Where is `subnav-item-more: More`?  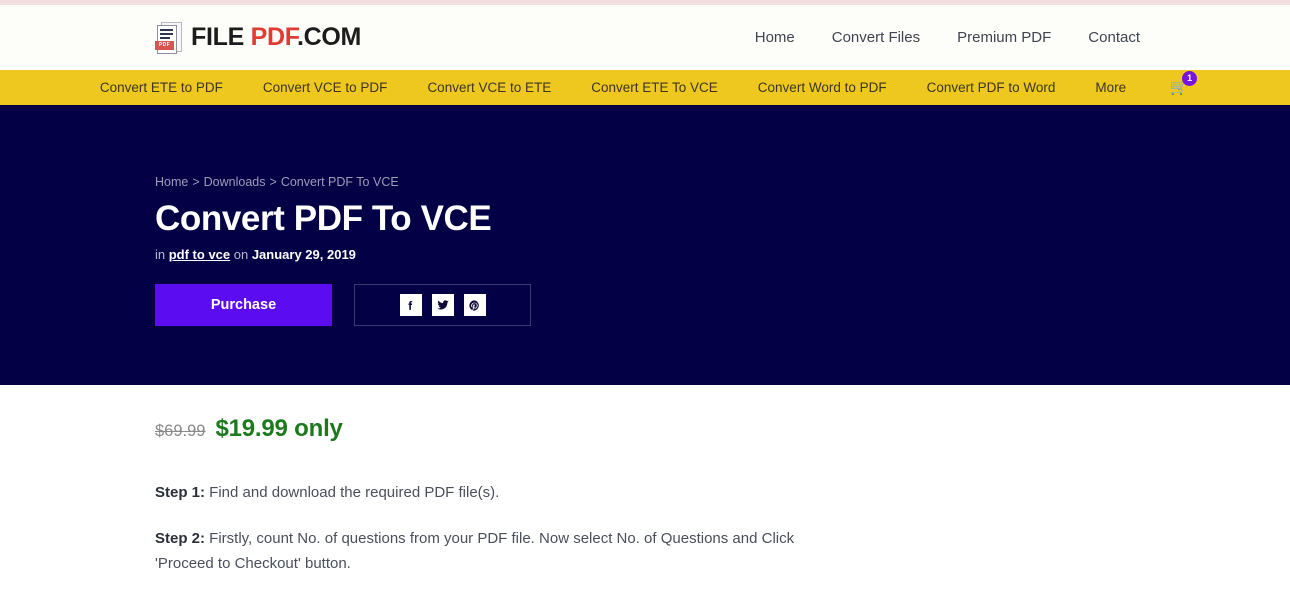
subnav-item-more: More is located at coordinates (1110, 87).